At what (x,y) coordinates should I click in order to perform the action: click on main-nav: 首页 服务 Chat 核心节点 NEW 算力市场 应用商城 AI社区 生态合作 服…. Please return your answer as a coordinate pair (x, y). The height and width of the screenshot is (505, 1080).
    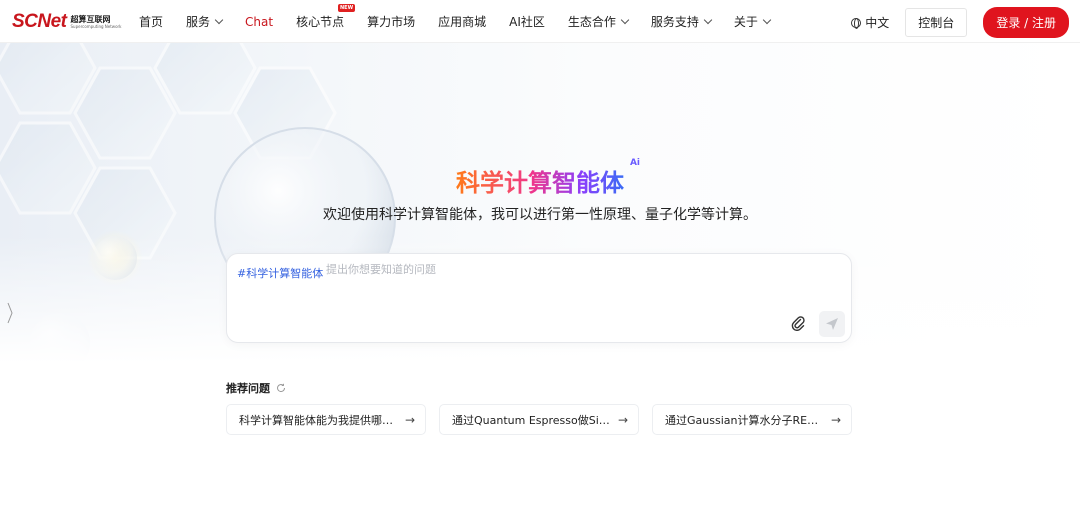
    Looking at the image, I should click on (466, 21).